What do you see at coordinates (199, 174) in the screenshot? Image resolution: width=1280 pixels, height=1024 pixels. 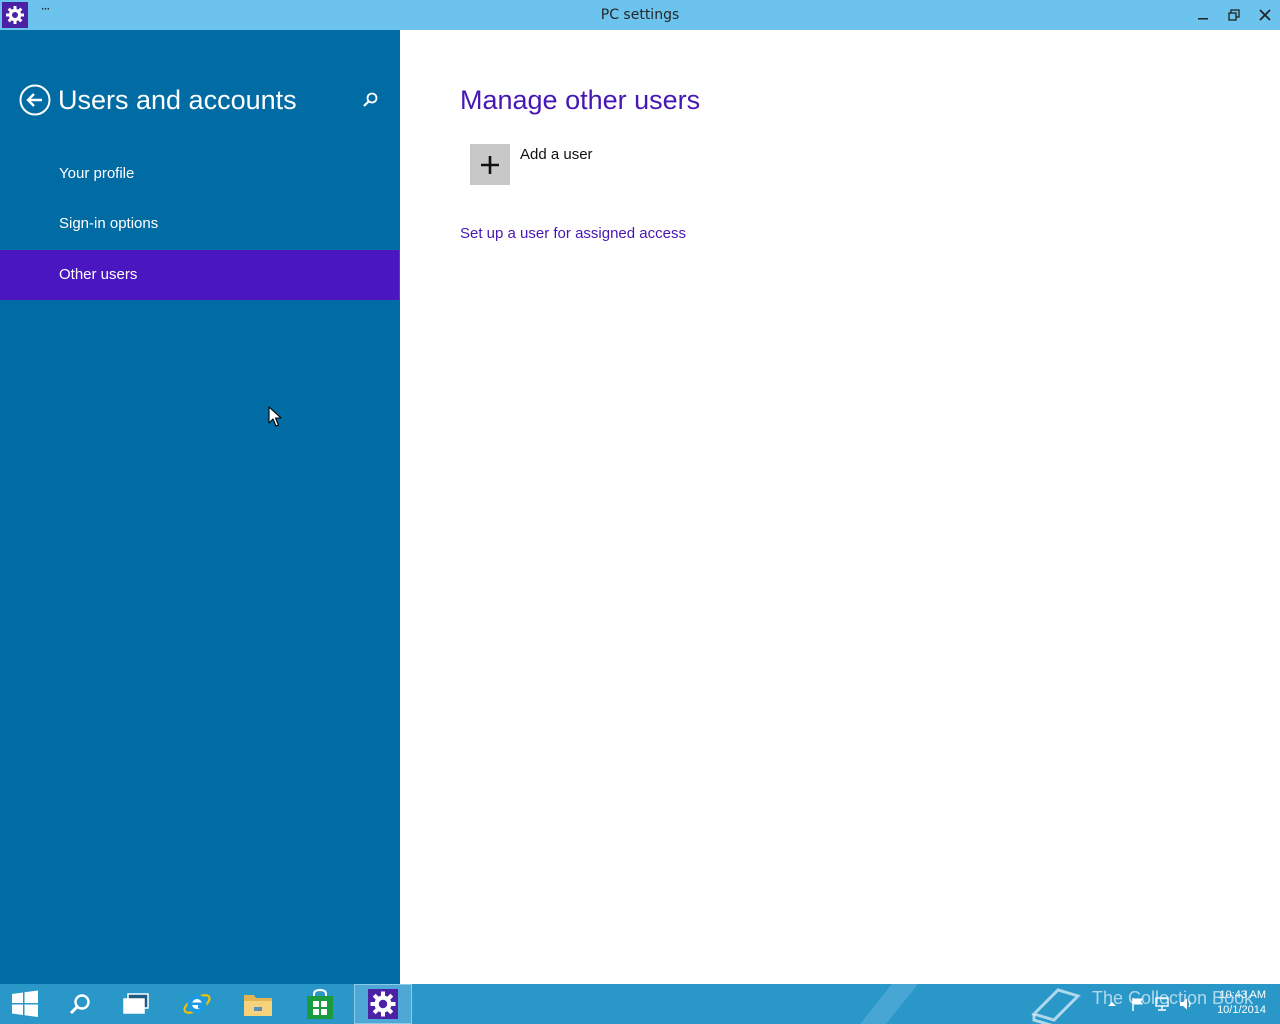 I see `sidebar-item-your-profile: Your profile` at bounding box center [199, 174].